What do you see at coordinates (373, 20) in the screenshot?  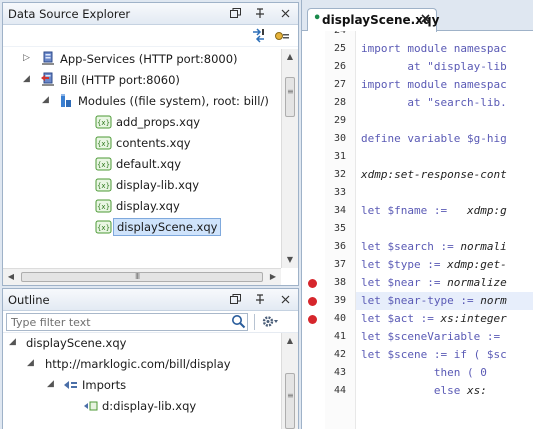 I see `tab-displayscene: • displayScene.xqy` at bounding box center [373, 20].